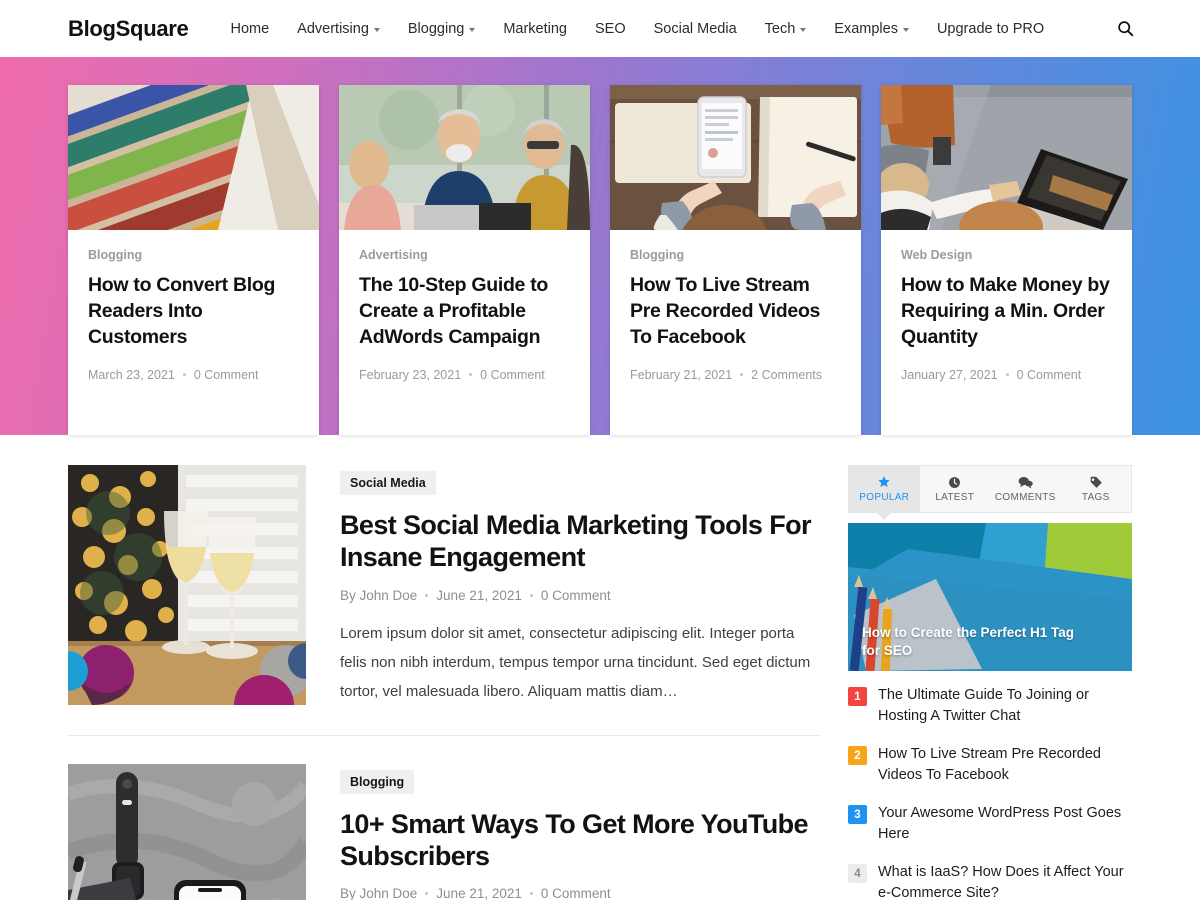 The width and height of the screenshot is (1200, 900). What do you see at coordinates (388, 483) in the screenshot?
I see `post-category-badge: Social Media` at bounding box center [388, 483].